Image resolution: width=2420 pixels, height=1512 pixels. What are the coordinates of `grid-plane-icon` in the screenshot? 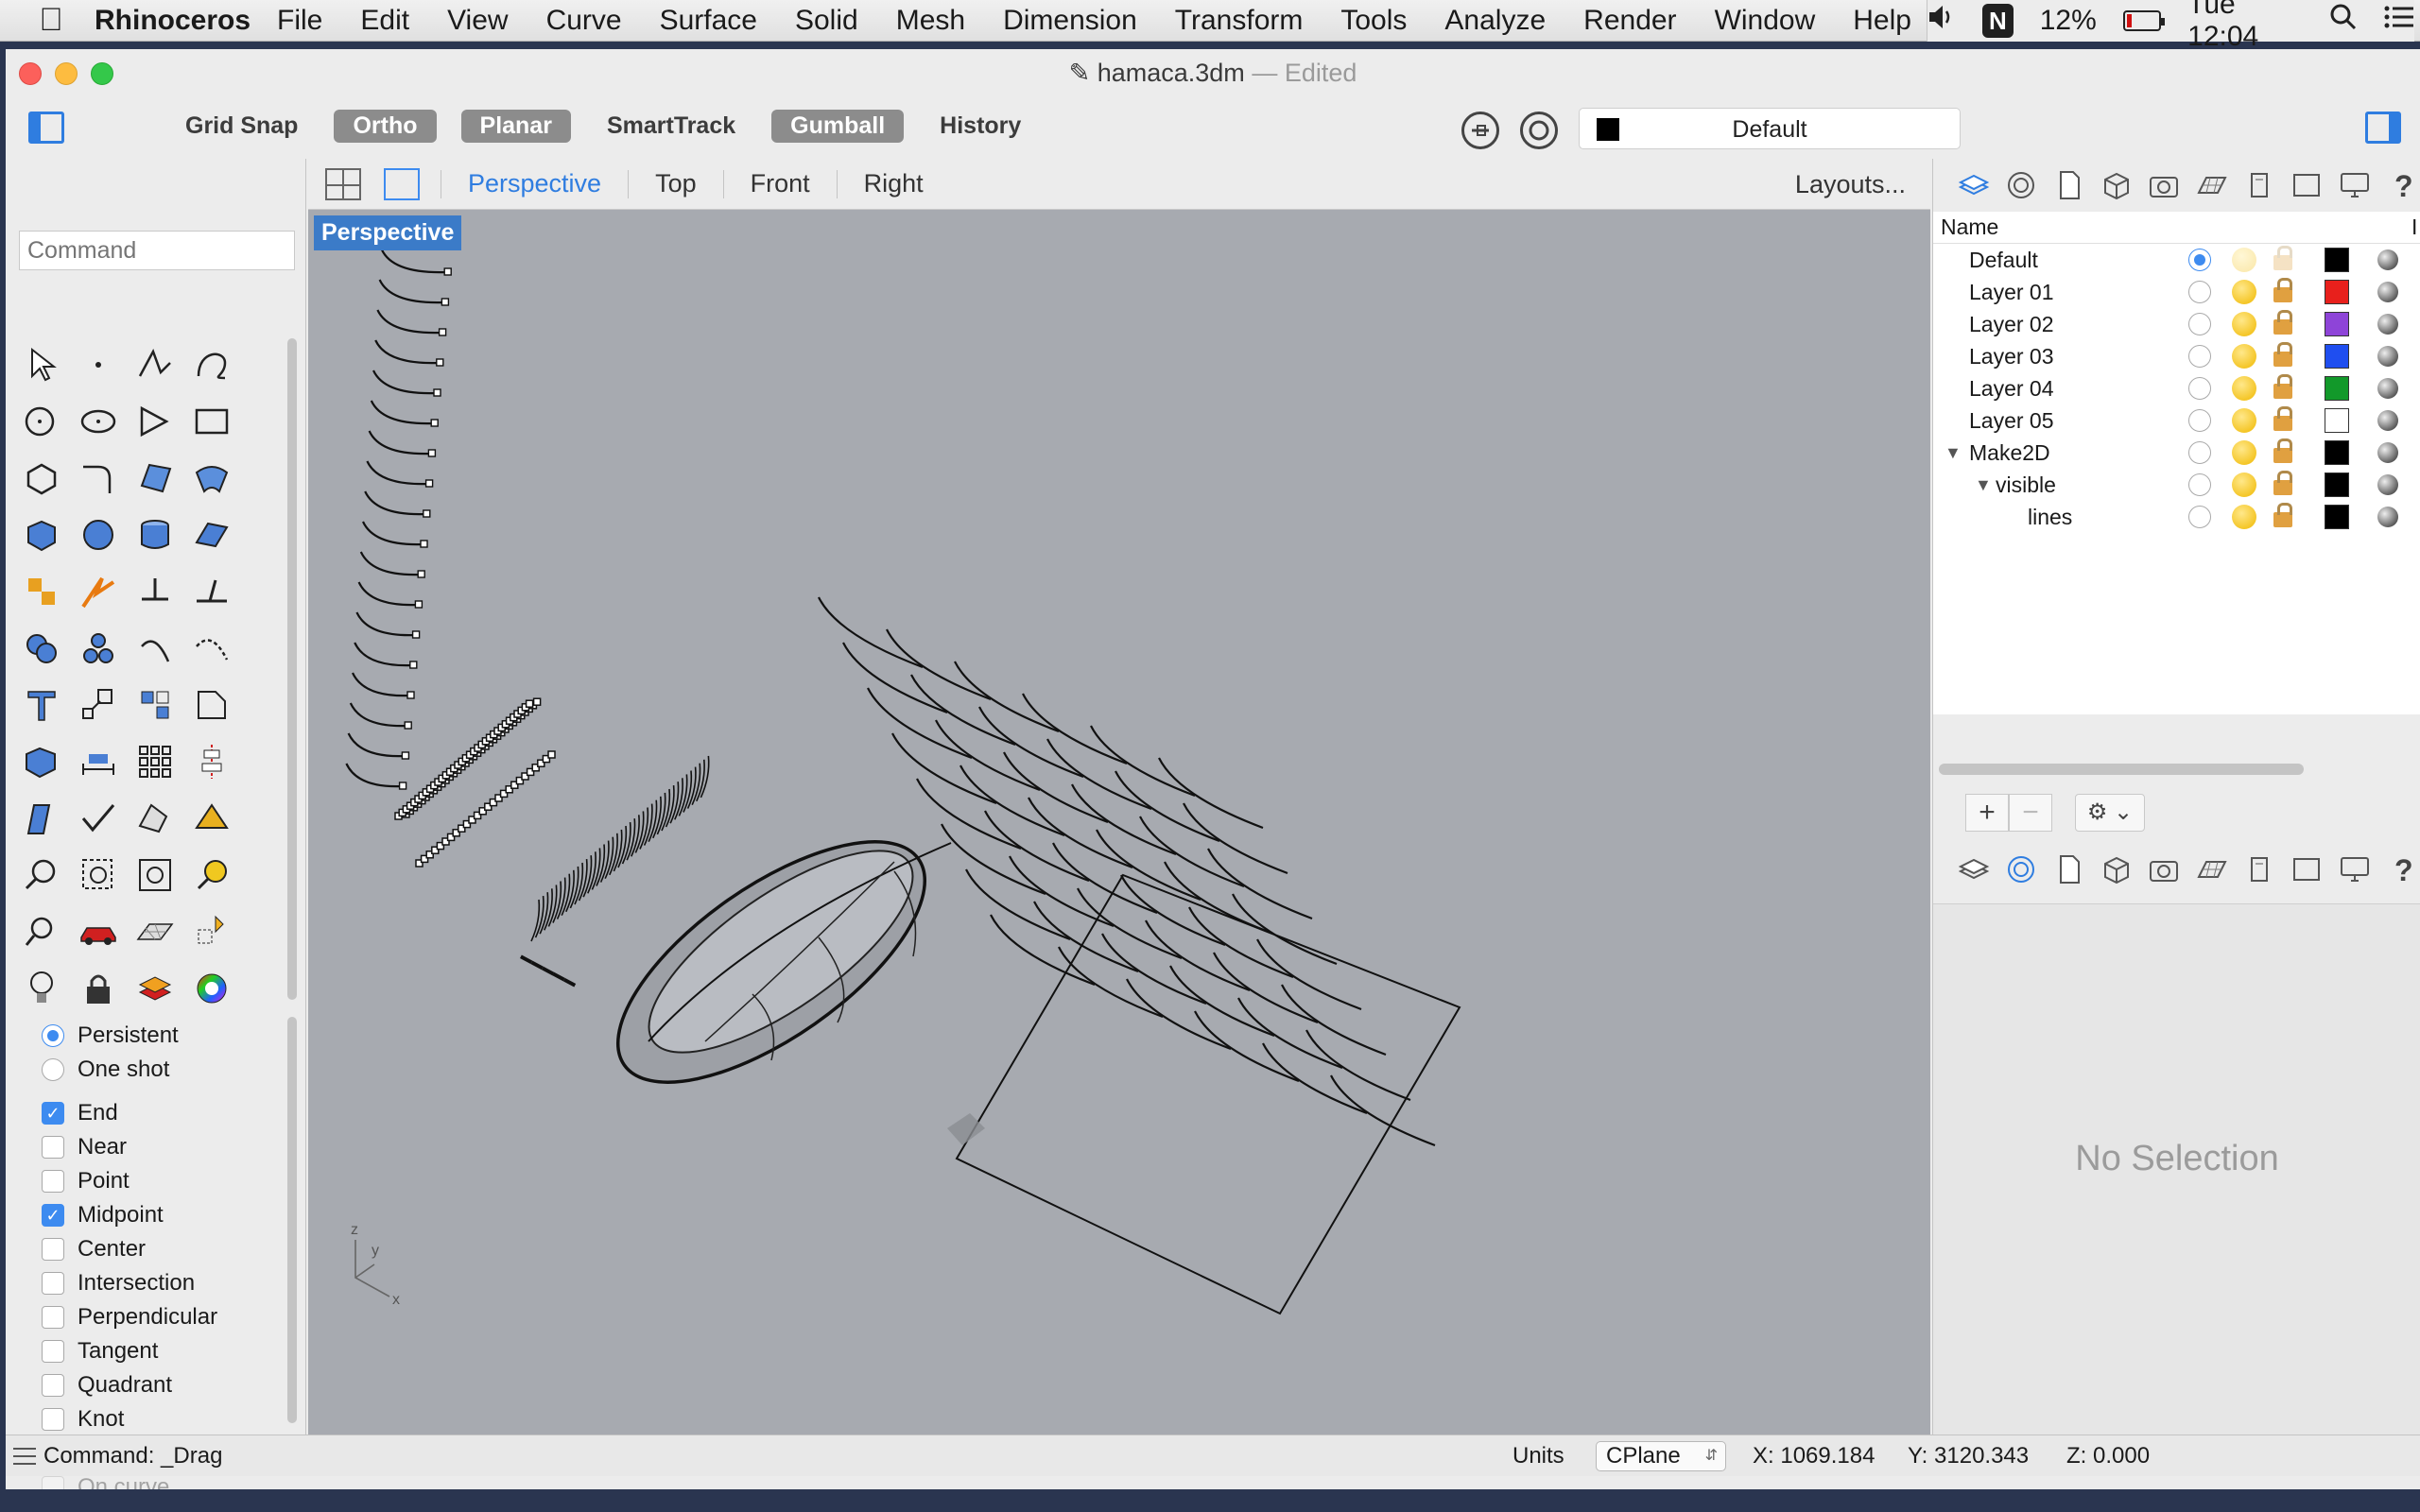 It's located at (155, 931).